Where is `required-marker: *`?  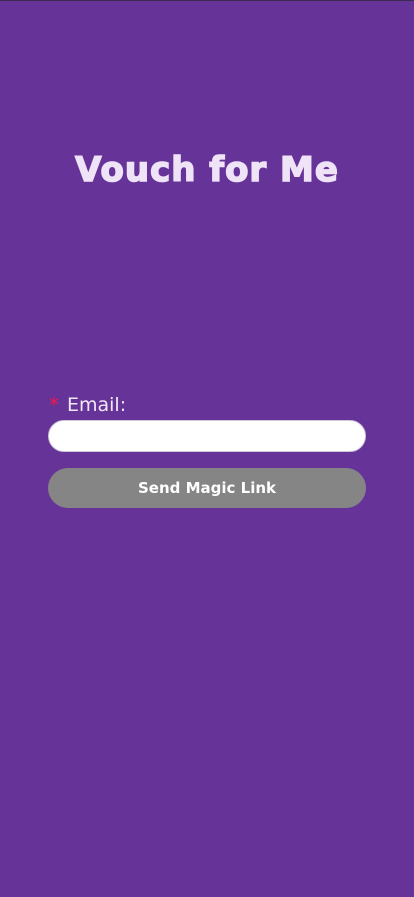
required-marker: * is located at coordinates (54, 405).